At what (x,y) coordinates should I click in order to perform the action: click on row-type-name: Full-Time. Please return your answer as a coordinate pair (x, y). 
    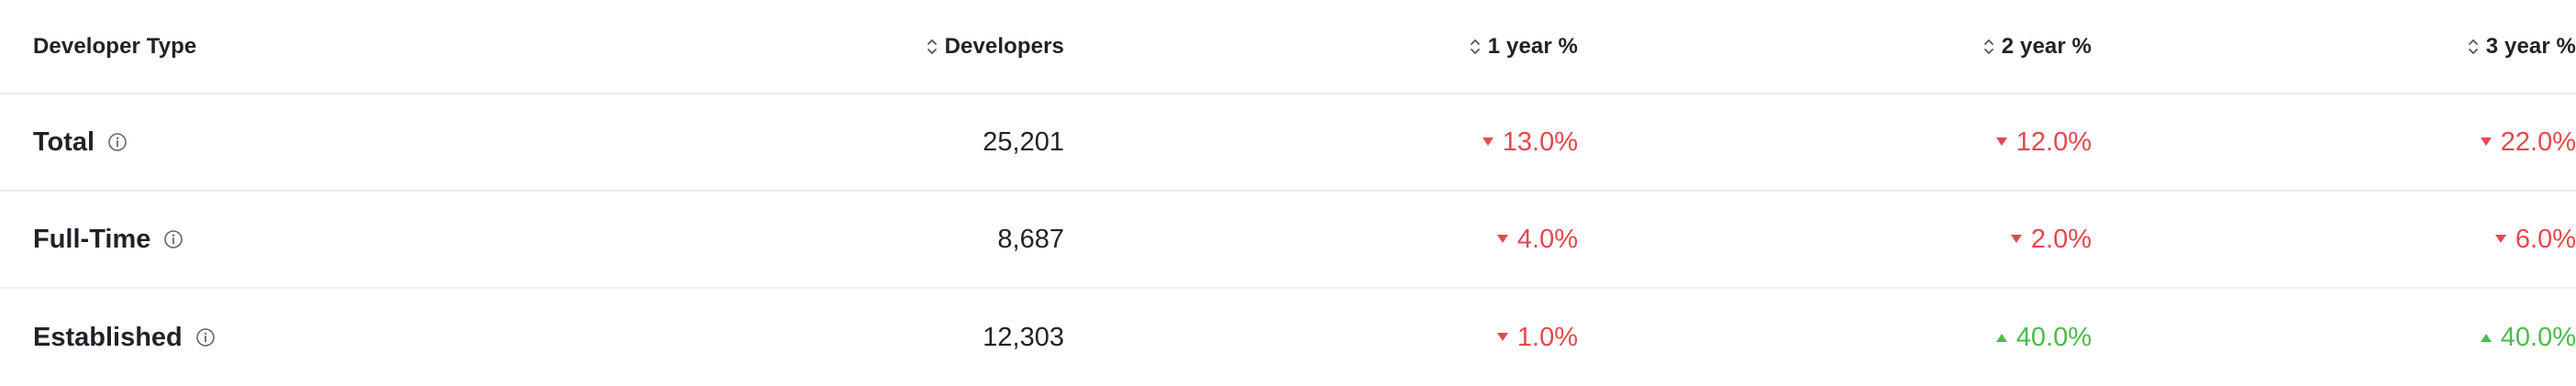
    Looking at the image, I should click on (92, 239).